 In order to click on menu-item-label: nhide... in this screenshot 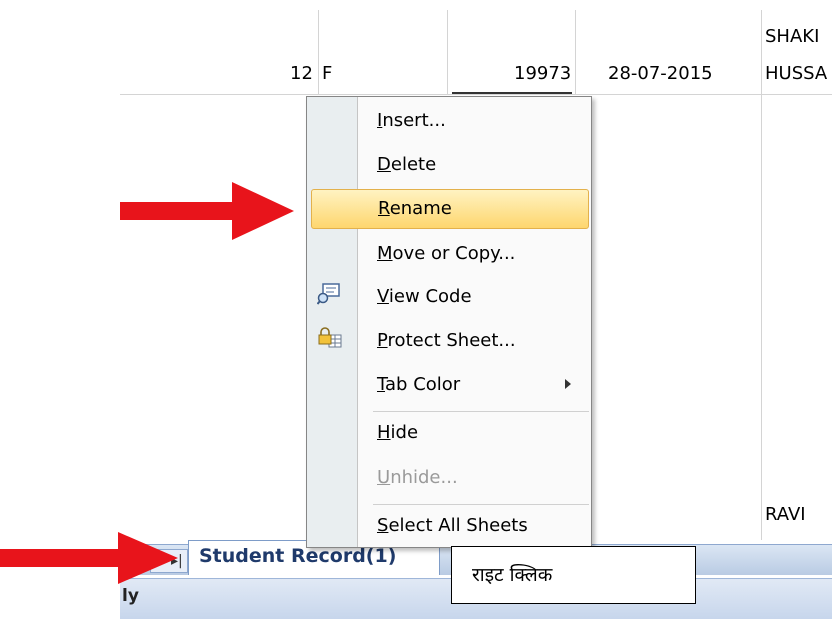, I will do `click(424, 477)`.